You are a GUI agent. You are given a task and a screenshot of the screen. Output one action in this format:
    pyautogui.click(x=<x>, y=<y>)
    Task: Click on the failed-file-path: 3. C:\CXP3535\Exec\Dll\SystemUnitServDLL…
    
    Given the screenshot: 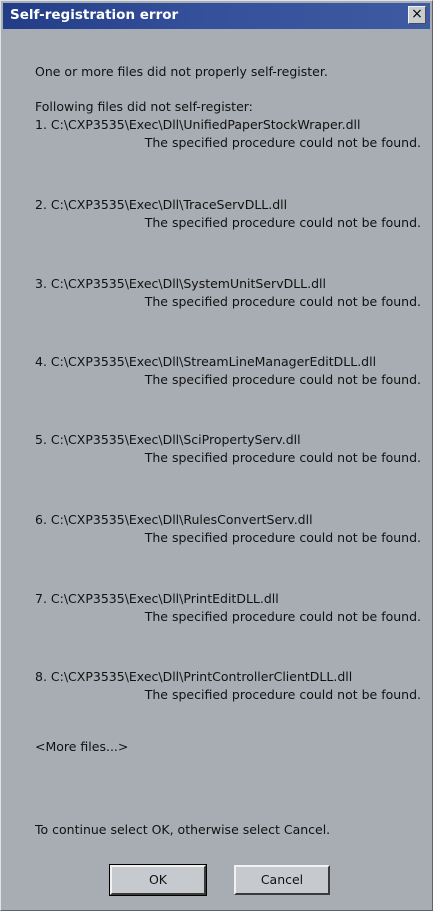 What is the action you would take?
    pyautogui.click(x=180, y=283)
    